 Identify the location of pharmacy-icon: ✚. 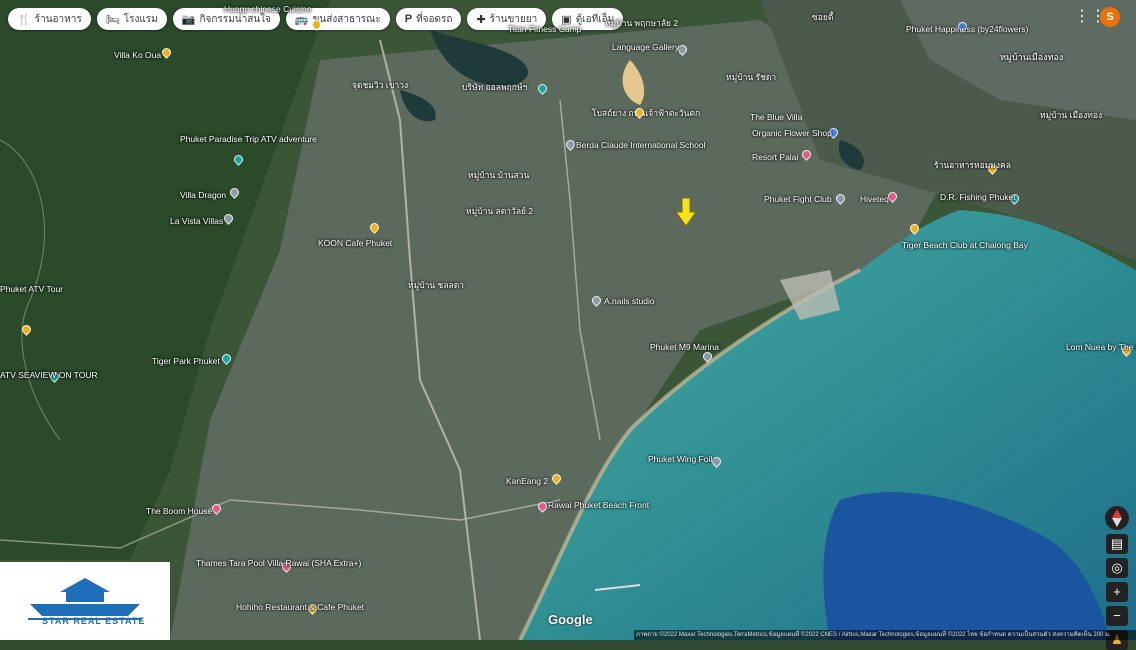
(481, 19).